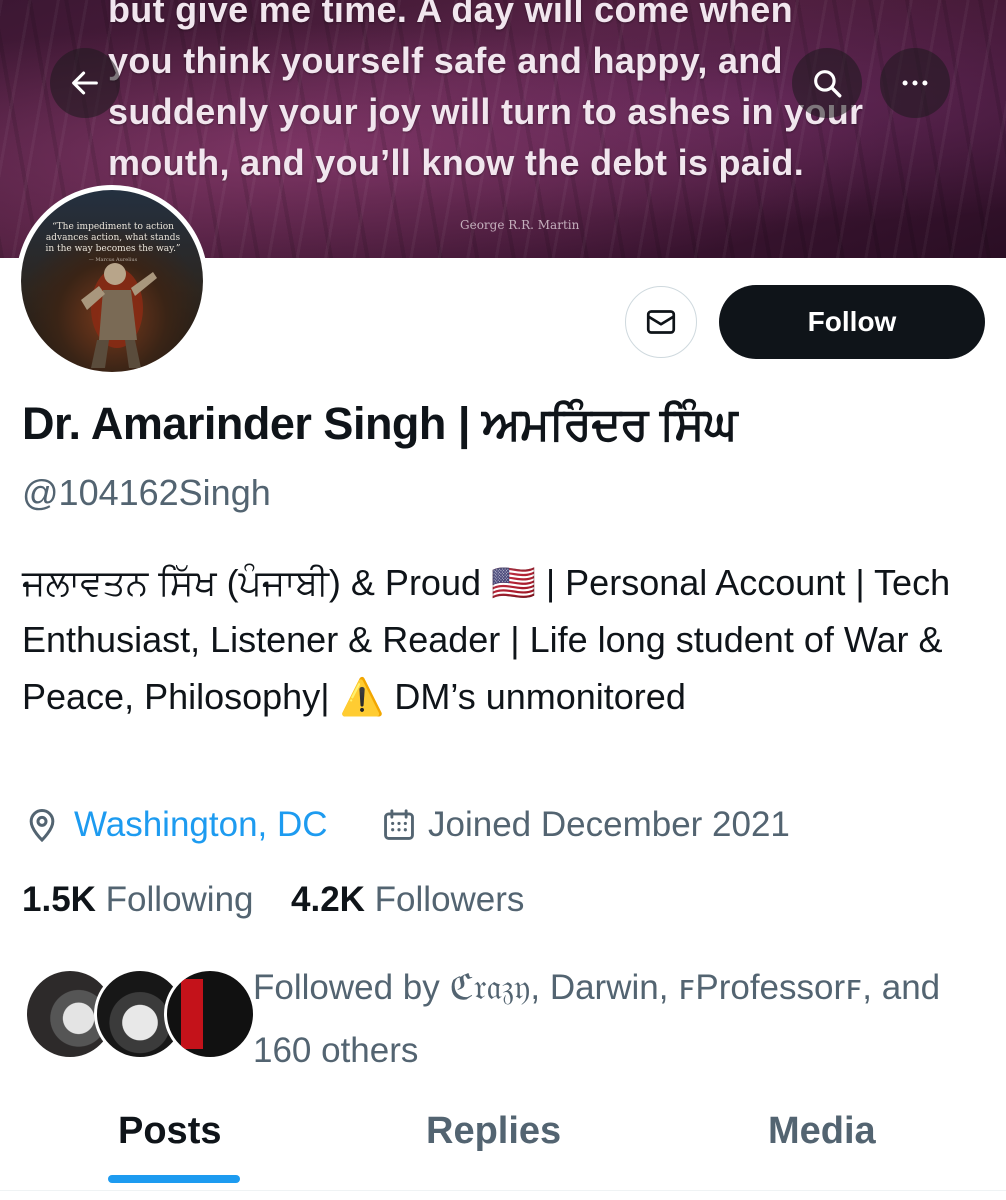 This screenshot has width=1006, height=1200. What do you see at coordinates (450, 15) in the screenshot?
I see `banner-quote-line: but give me time. A day will come when` at bounding box center [450, 15].